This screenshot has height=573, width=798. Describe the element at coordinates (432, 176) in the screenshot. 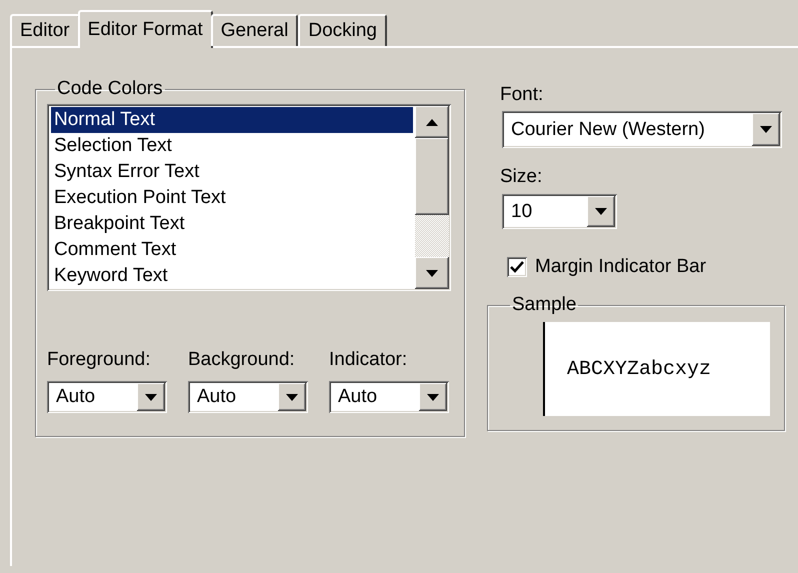

I see `scroll-thumb` at that location.